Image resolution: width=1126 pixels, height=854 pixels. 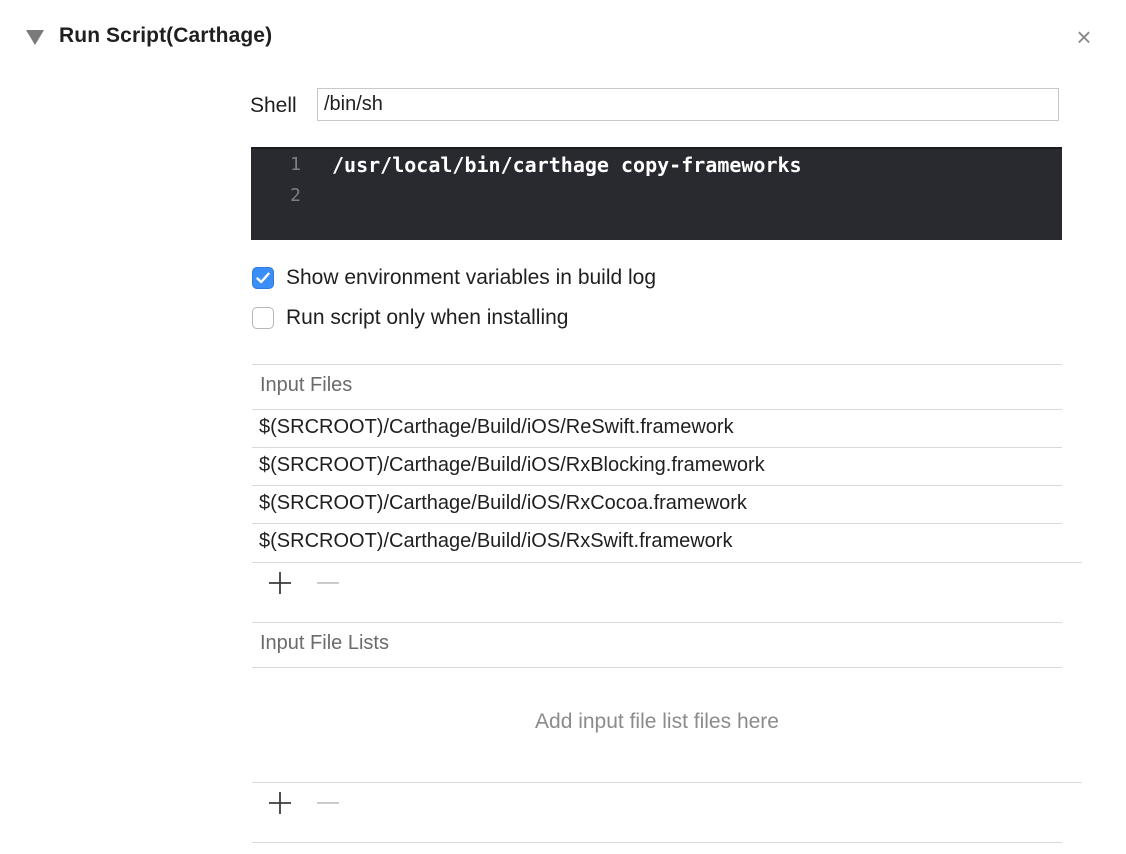 What do you see at coordinates (1084, 37) in the screenshot?
I see `close-button: ×` at bounding box center [1084, 37].